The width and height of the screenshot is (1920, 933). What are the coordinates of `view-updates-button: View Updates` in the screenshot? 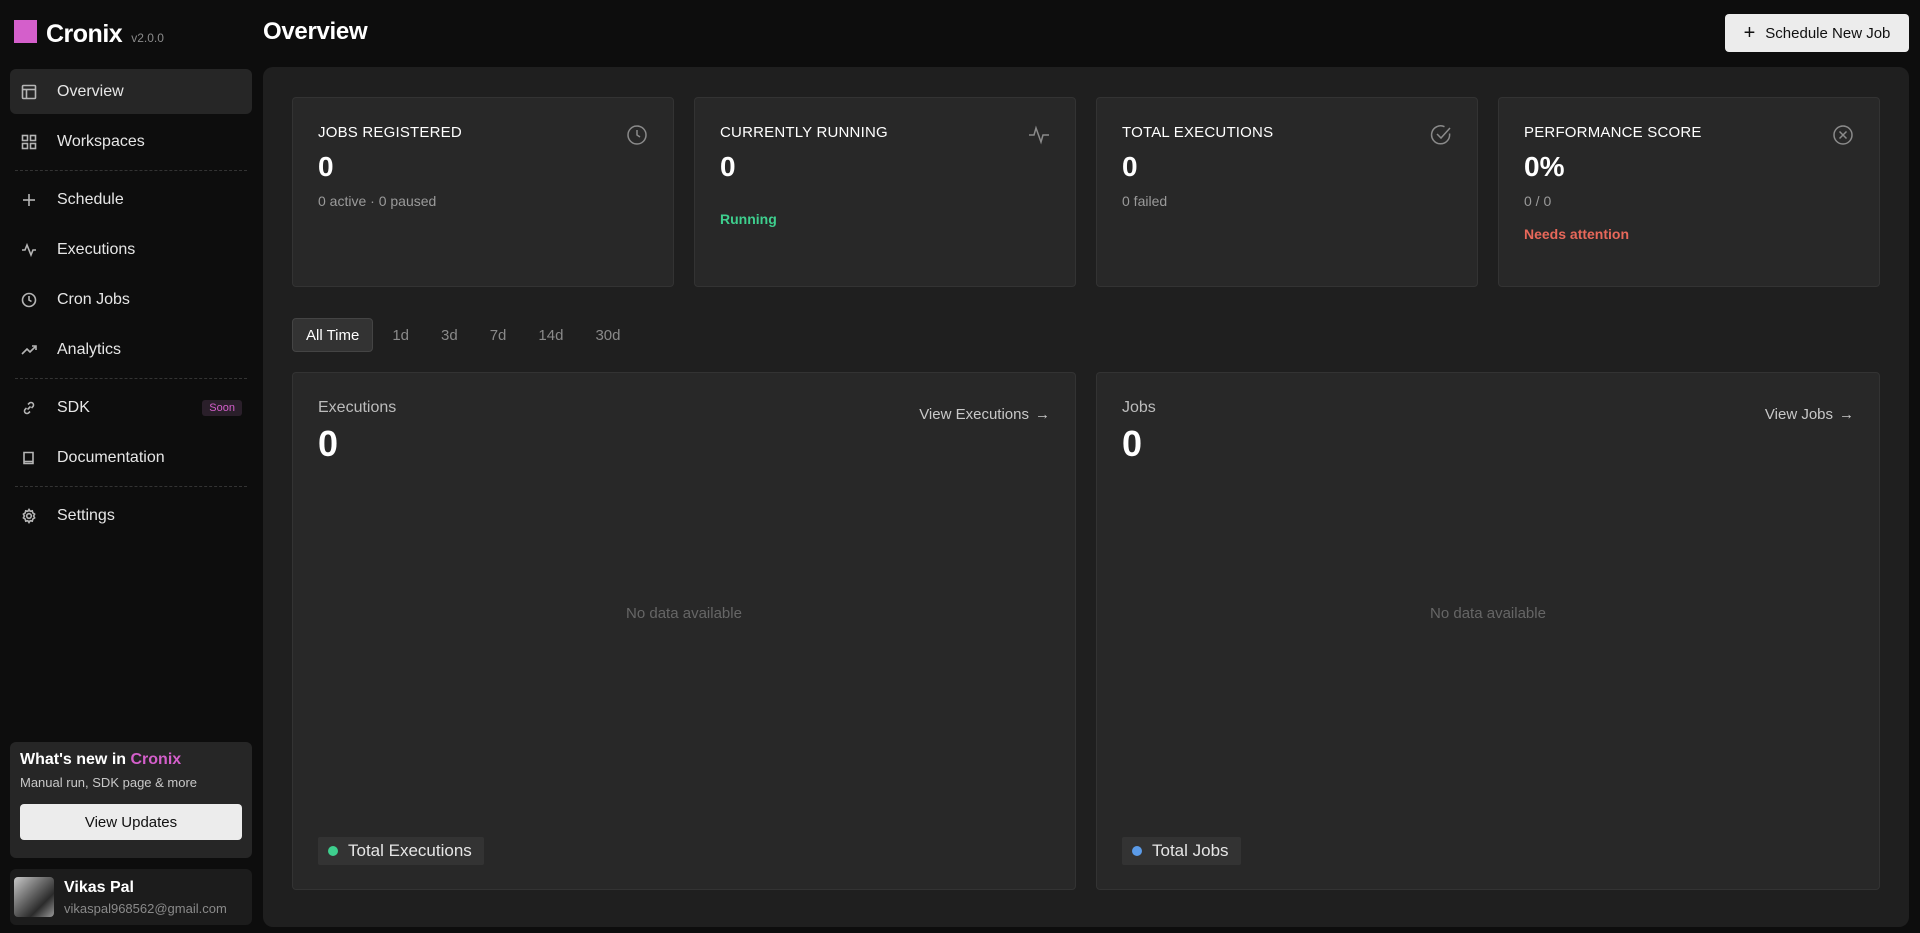 It's located at (131, 822).